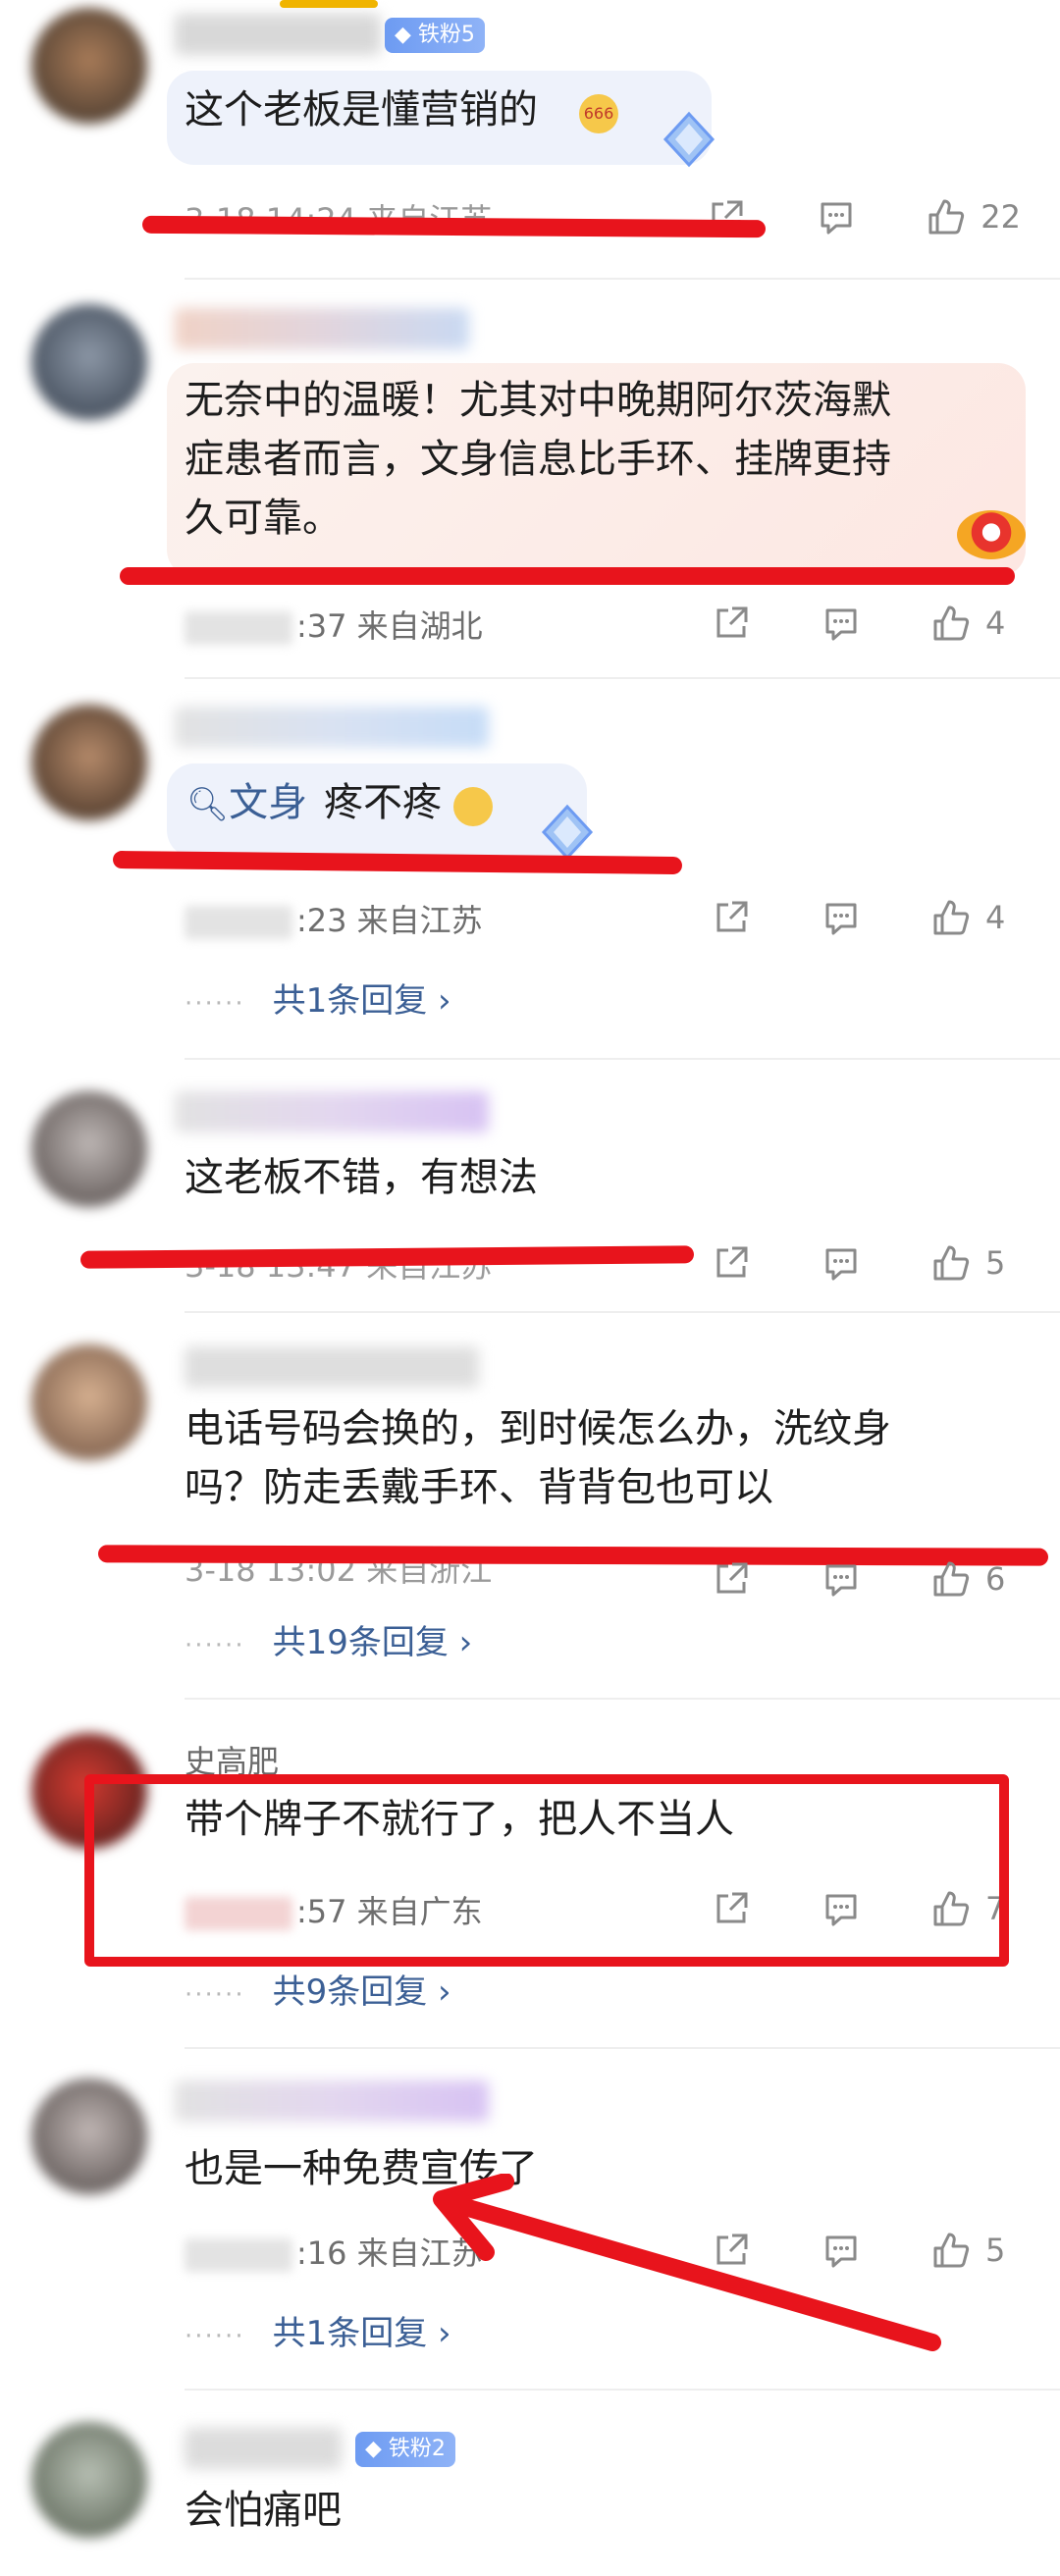  I want to click on comment-text: 这个老板是懂营销的, so click(361, 109).